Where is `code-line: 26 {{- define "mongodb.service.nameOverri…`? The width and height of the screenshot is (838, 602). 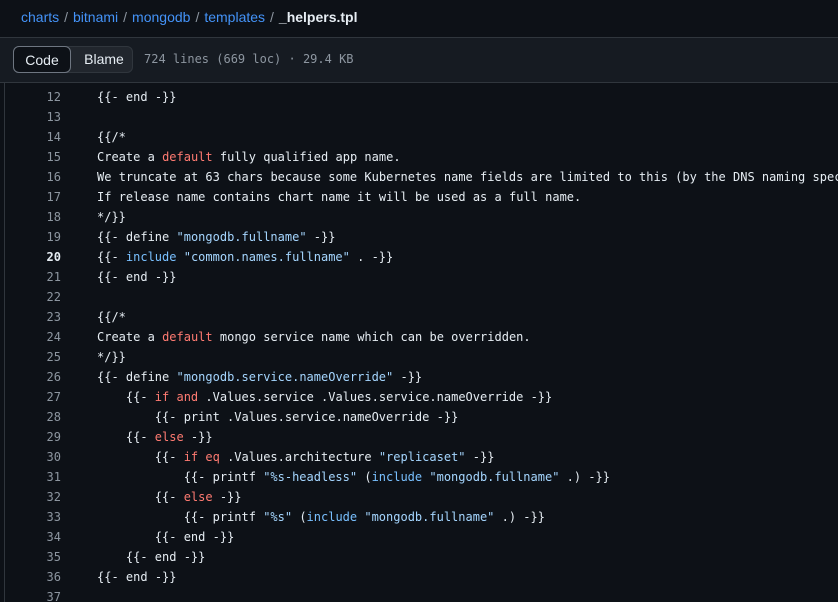
code-line: 26 {{- define "mongodb.service.nameOverri… is located at coordinates (419, 377).